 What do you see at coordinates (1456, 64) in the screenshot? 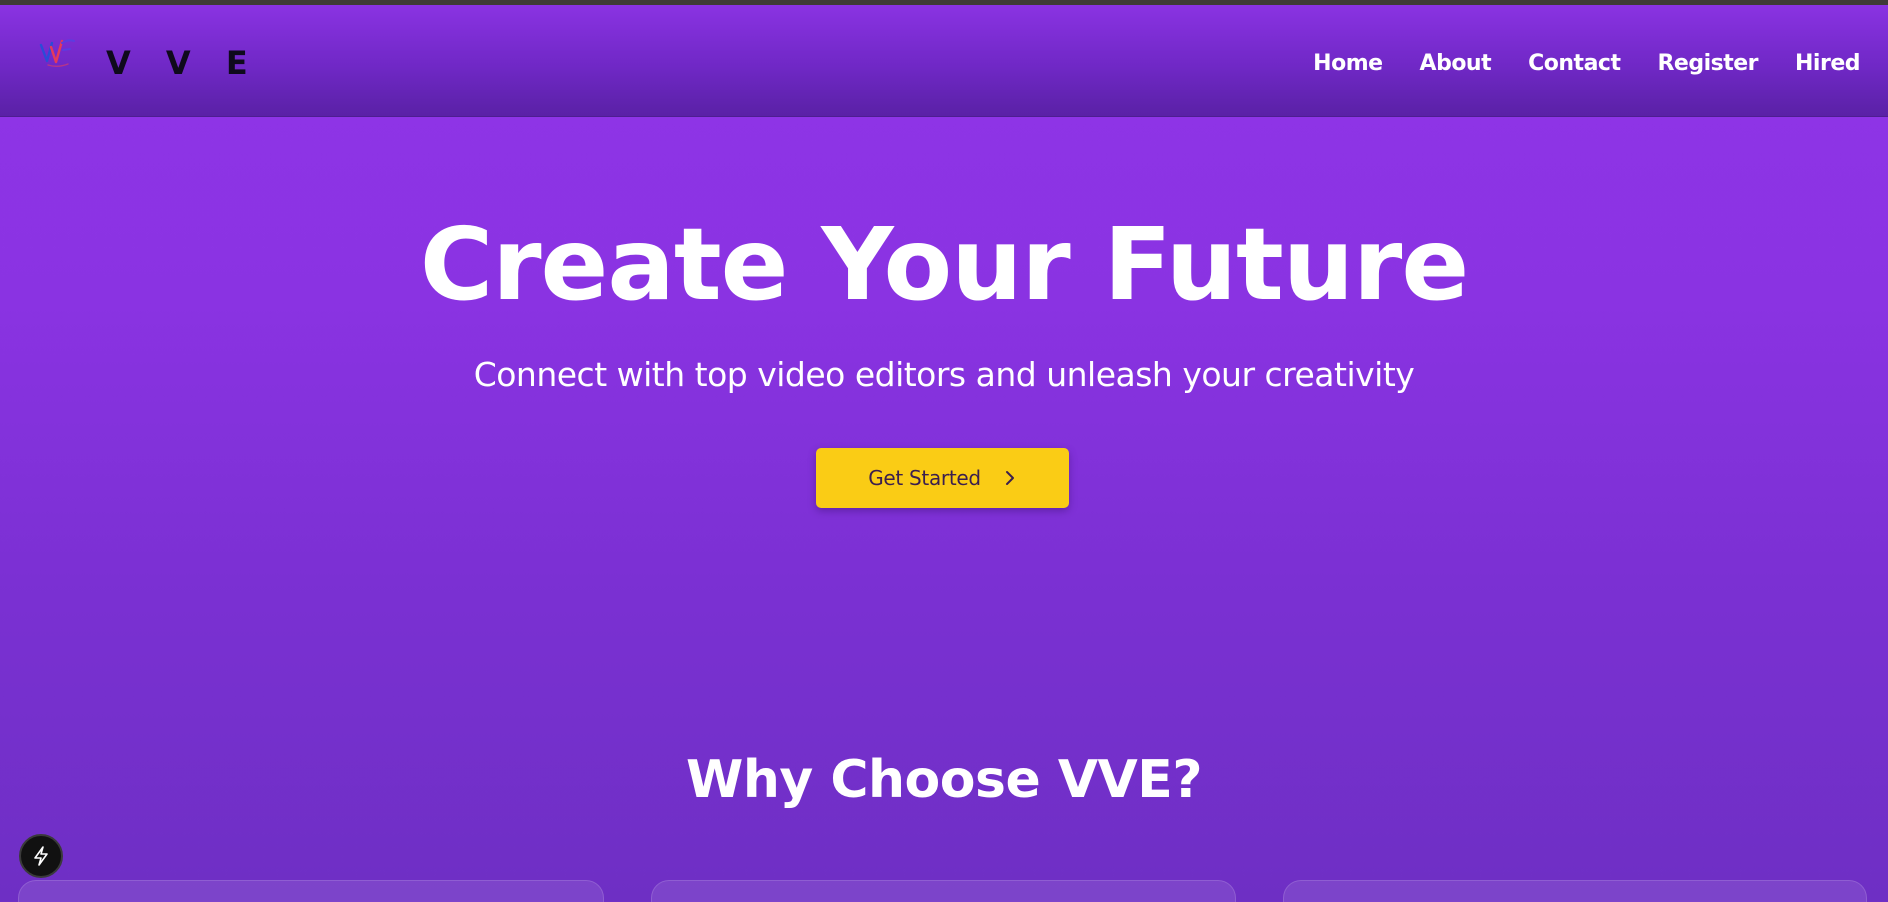
I see `nav-about: About` at bounding box center [1456, 64].